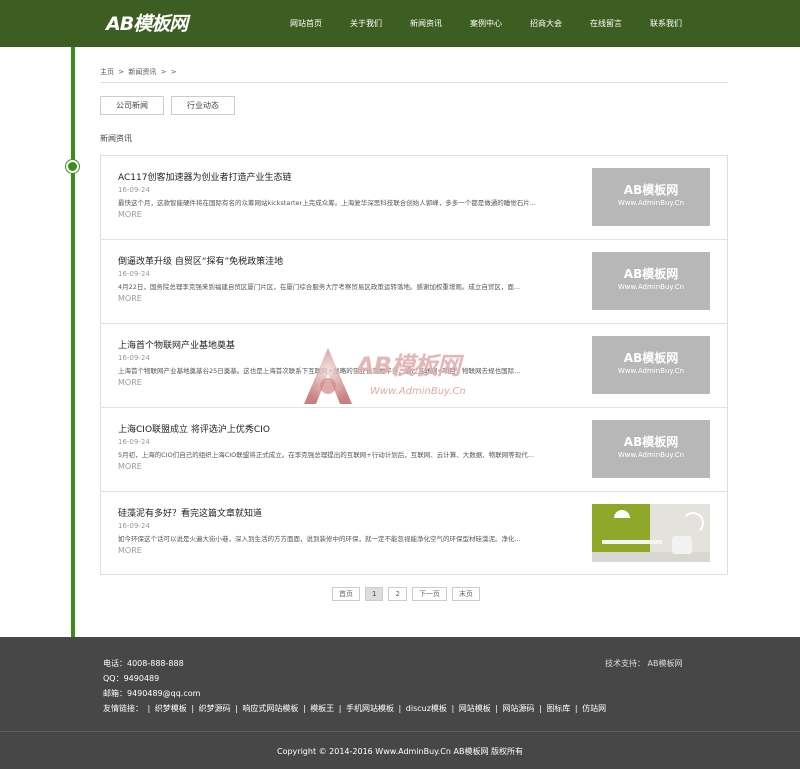 The height and width of the screenshot is (769, 800). Describe the element at coordinates (142, 72) in the screenshot. I see `breadcrumb-news: 新闻资讯` at that location.